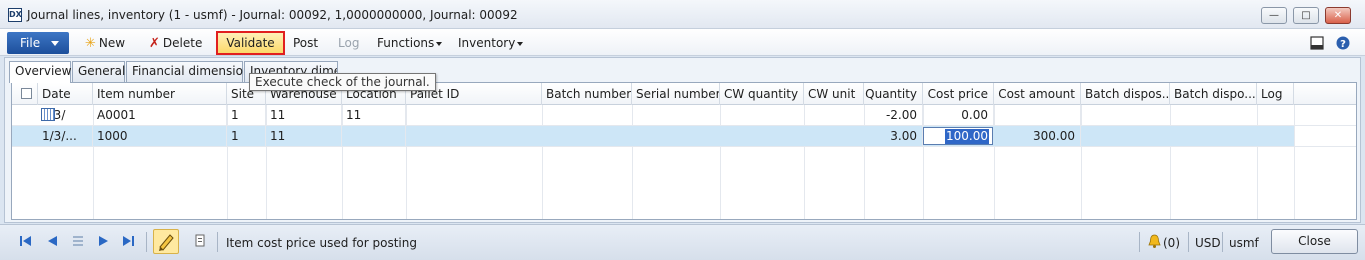  I want to click on currency-indicator: USD, so click(1208, 243).